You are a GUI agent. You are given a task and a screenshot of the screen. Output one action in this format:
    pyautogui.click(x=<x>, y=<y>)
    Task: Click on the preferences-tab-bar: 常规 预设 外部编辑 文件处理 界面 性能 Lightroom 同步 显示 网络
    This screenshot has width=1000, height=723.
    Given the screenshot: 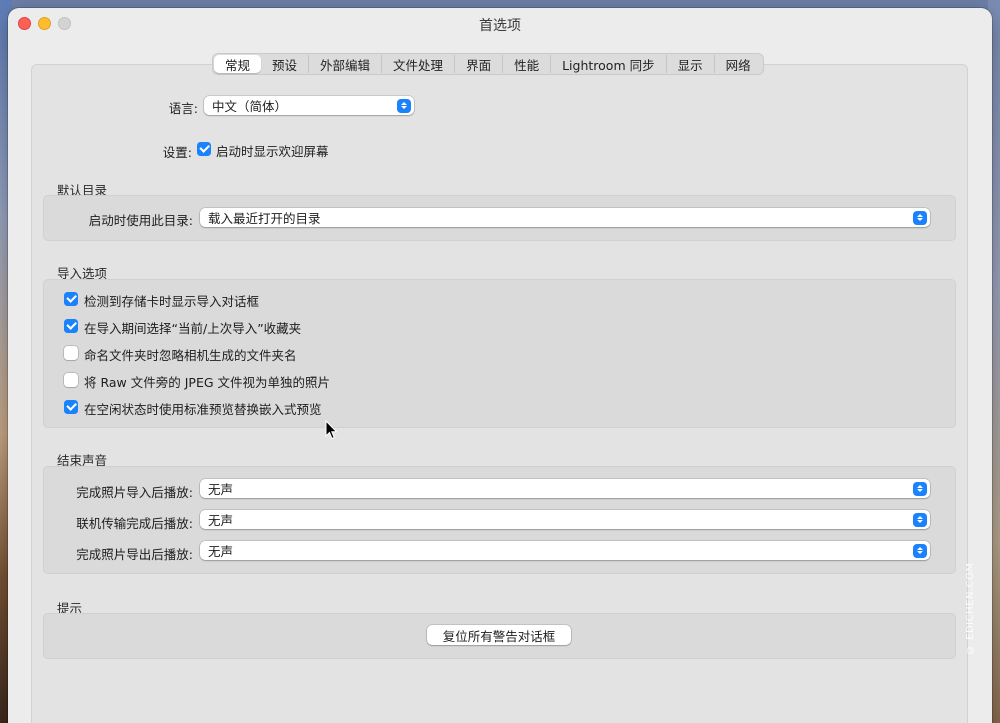 What is the action you would take?
    pyautogui.click(x=488, y=64)
    